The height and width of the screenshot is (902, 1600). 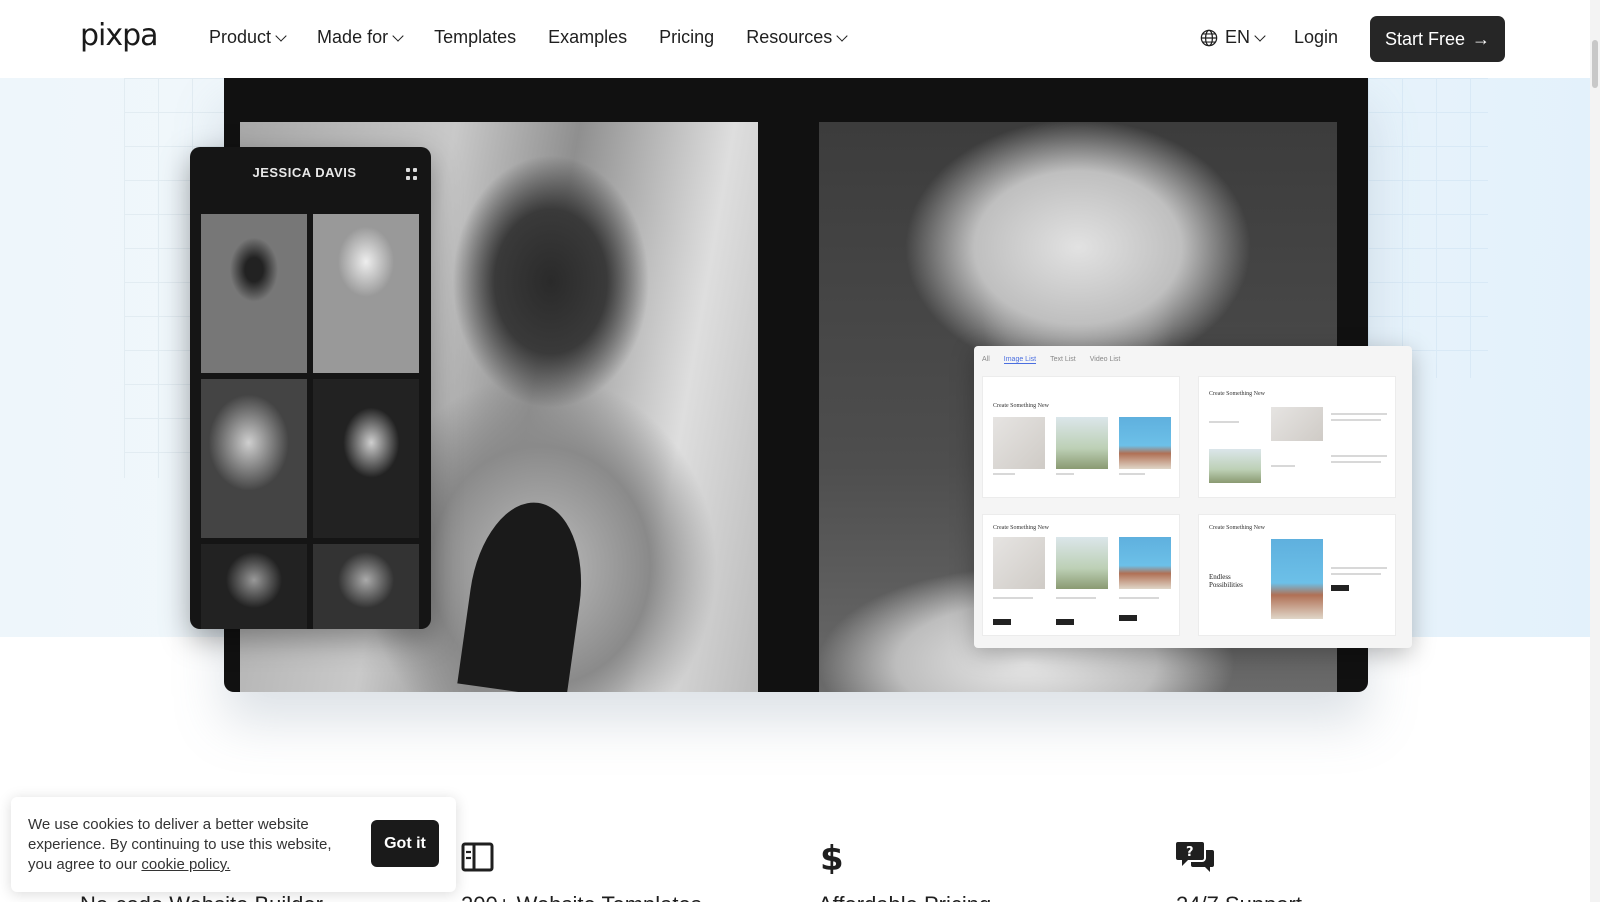 What do you see at coordinates (1063, 360) in the screenshot?
I see `tab-text-list: Text List` at bounding box center [1063, 360].